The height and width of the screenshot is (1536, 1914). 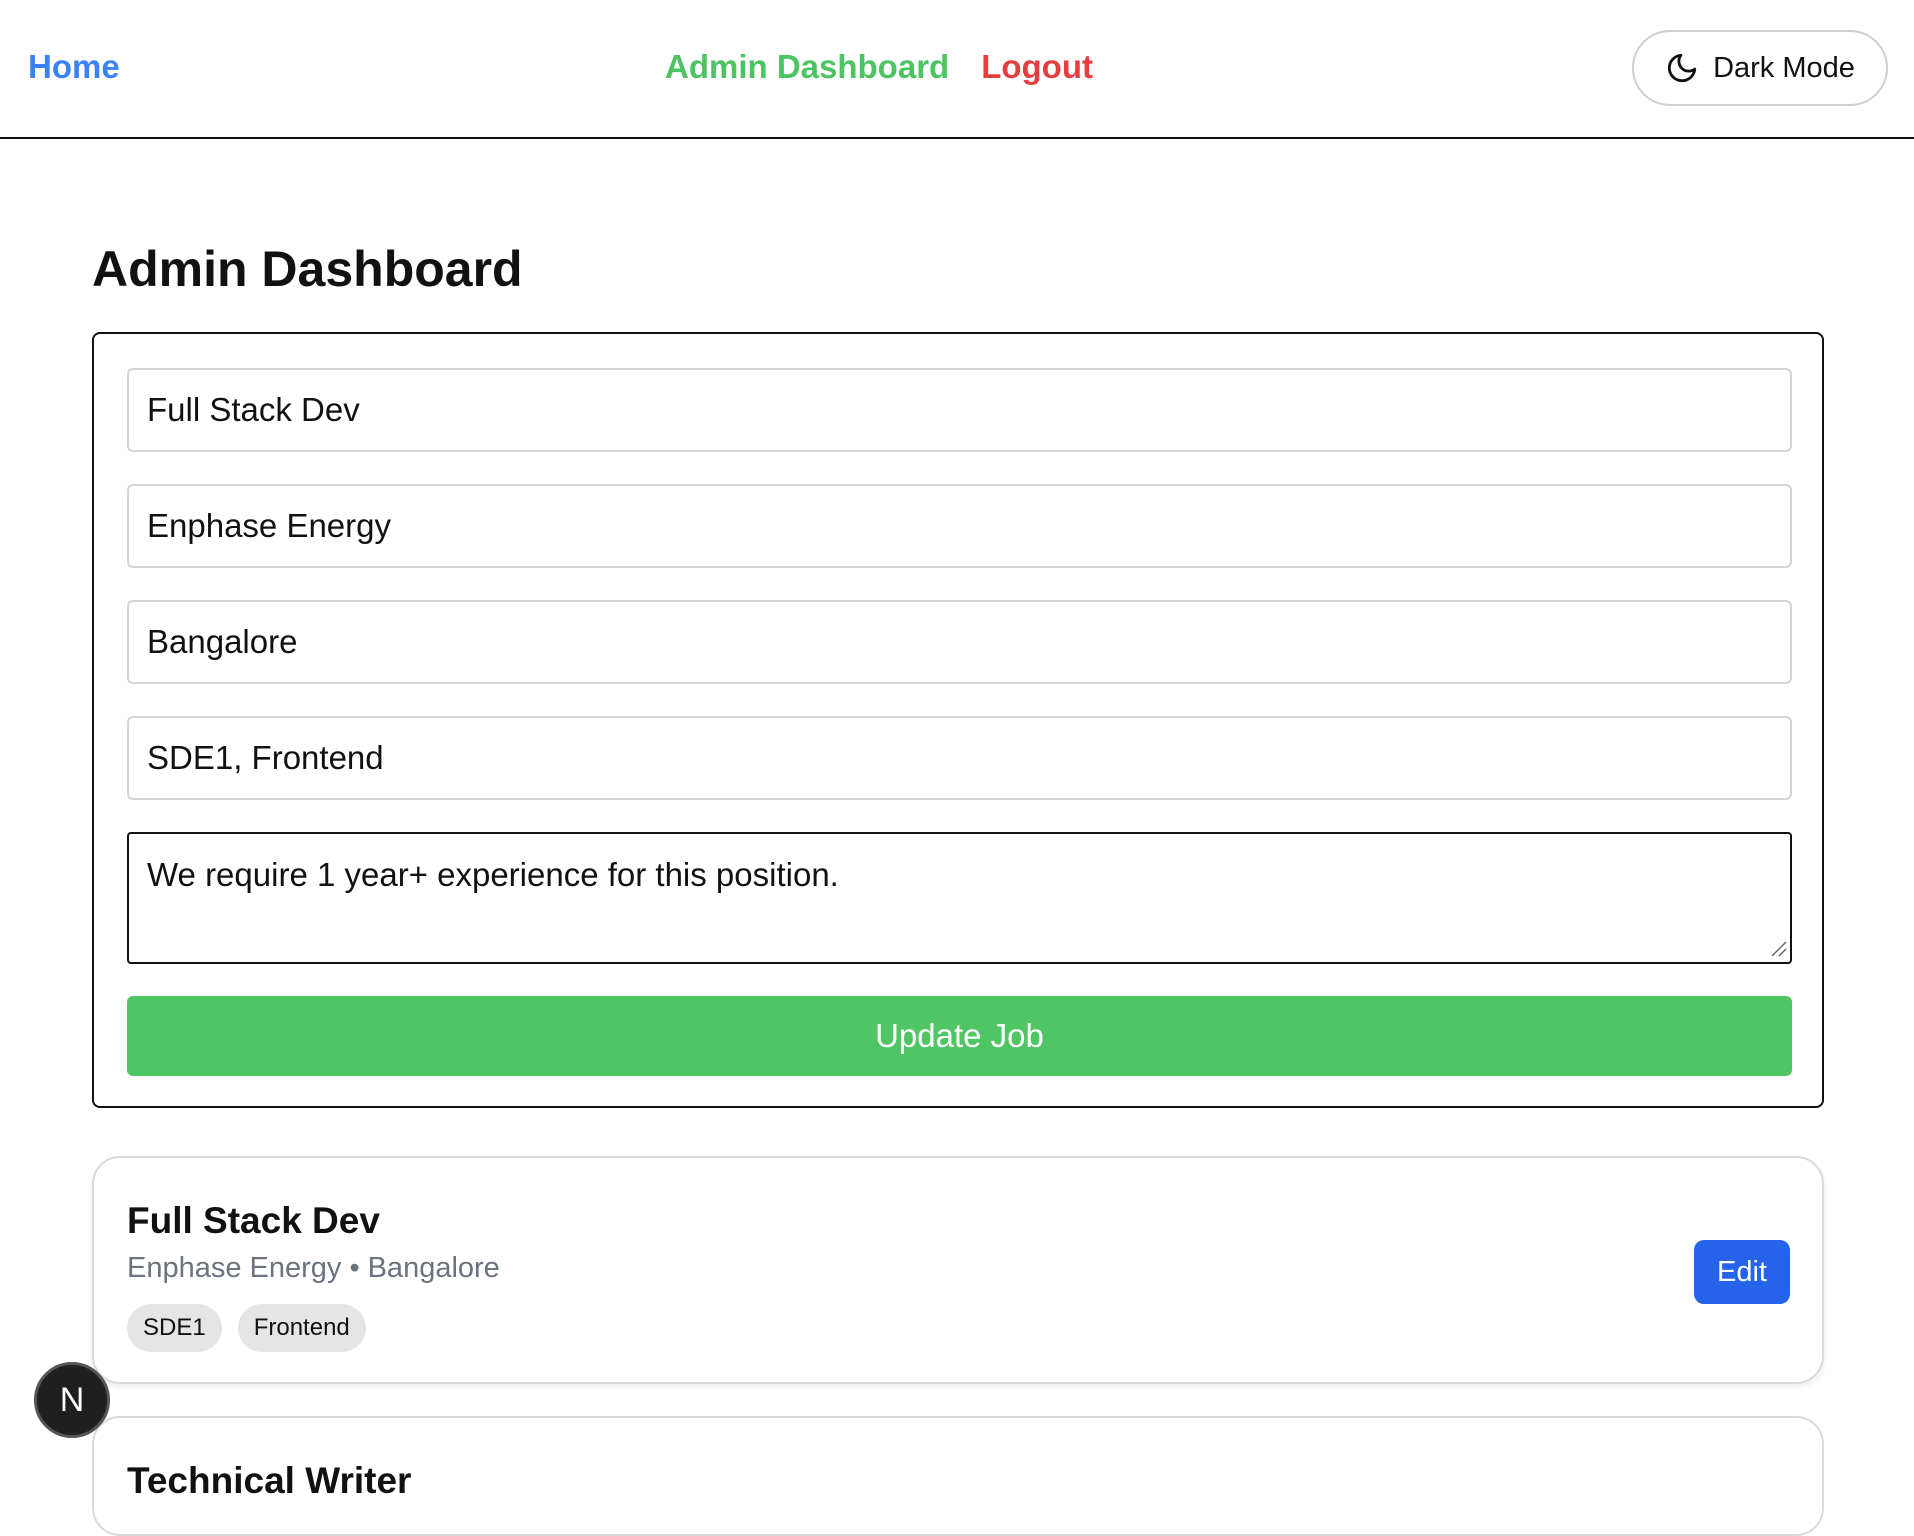 I want to click on job-meta: Enphase Energy • Bangalore, so click(x=313, y=1268).